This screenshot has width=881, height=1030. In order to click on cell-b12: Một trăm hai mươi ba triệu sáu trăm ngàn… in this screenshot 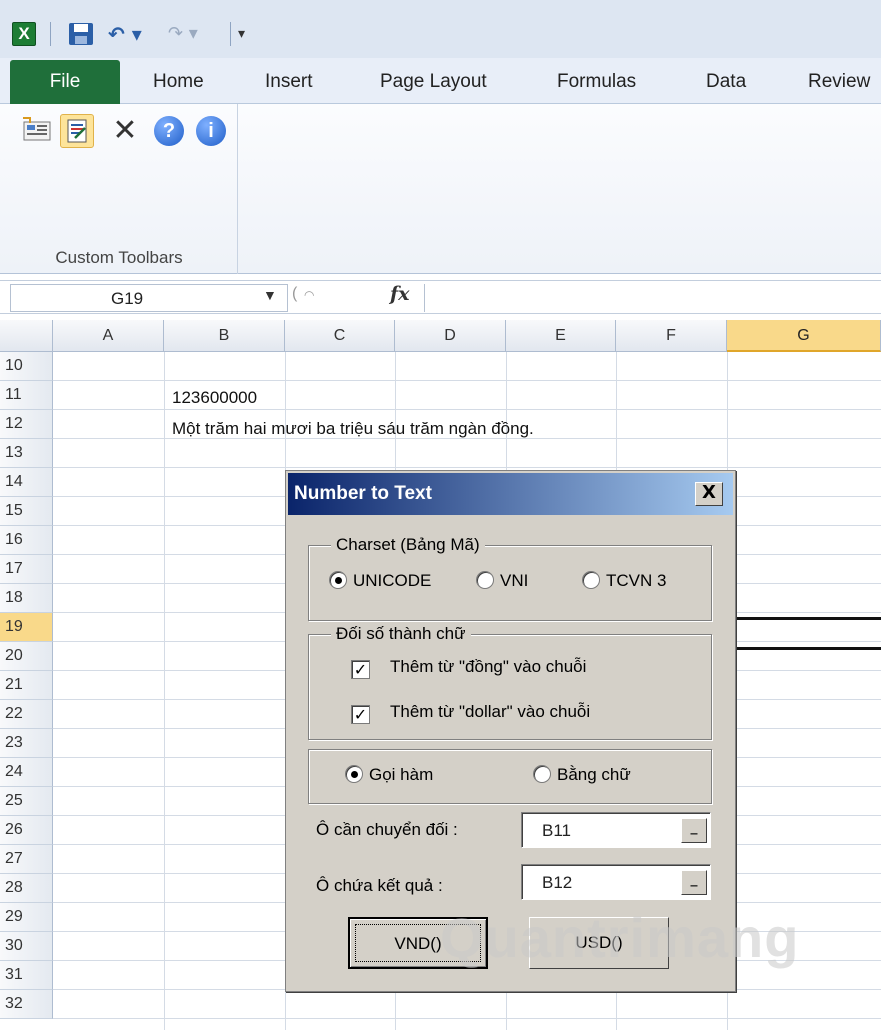, I will do `click(353, 429)`.